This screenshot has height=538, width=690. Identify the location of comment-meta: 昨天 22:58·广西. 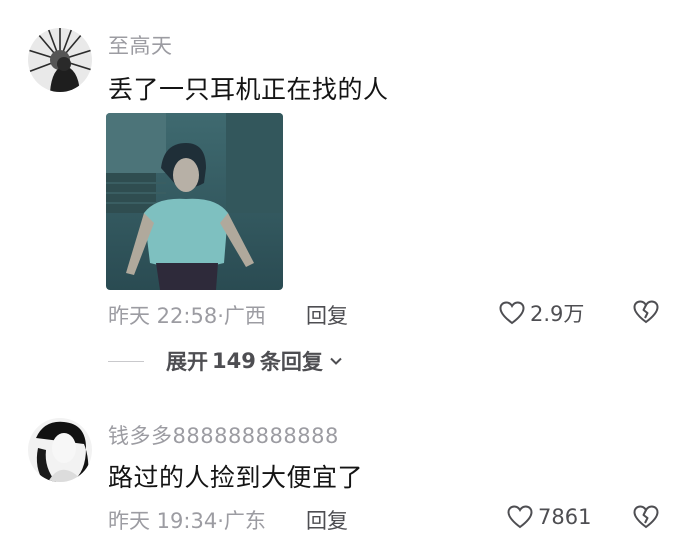
(187, 315).